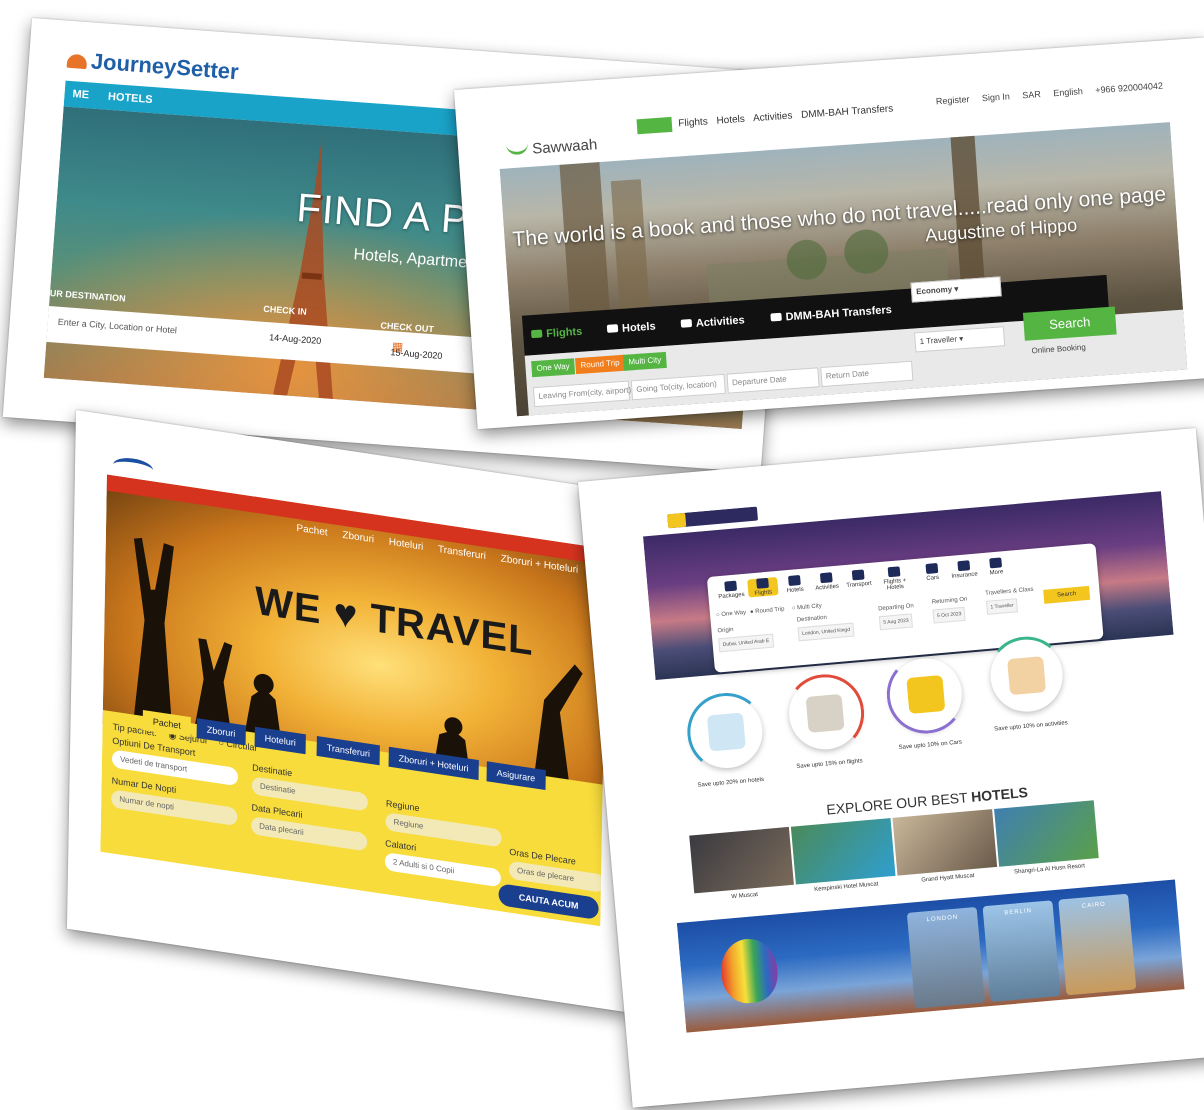  Describe the element at coordinates (693, 122) in the screenshot. I see `nav-flights: Flights` at that location.